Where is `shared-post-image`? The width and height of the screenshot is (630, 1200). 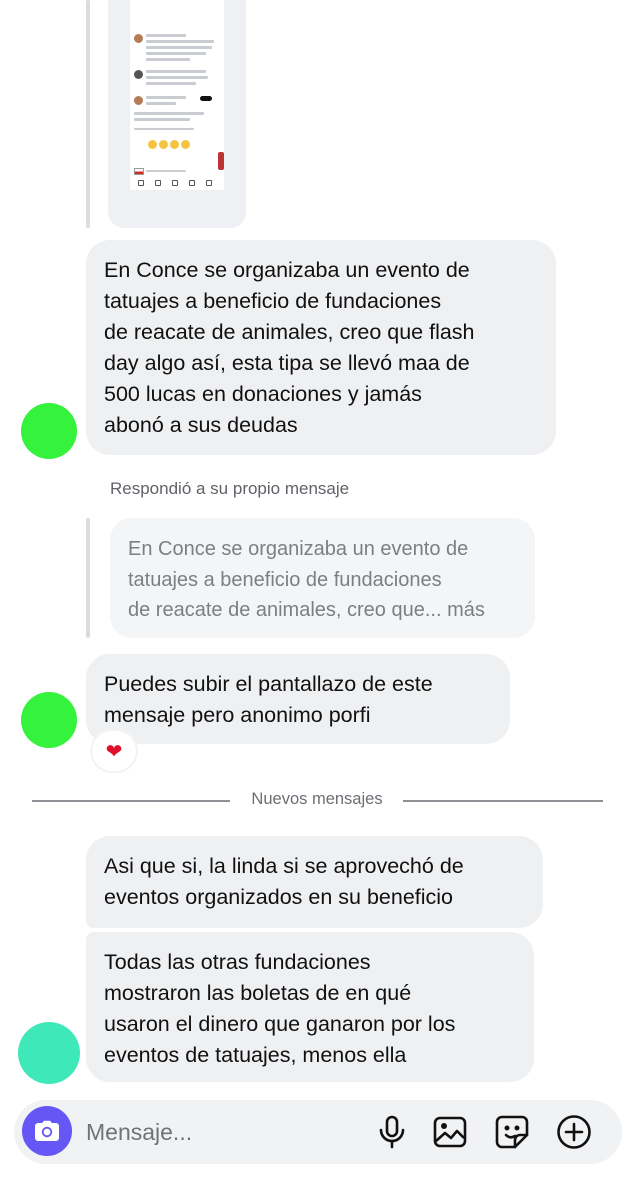 shared-post-image is located at coordinates (177, 114).